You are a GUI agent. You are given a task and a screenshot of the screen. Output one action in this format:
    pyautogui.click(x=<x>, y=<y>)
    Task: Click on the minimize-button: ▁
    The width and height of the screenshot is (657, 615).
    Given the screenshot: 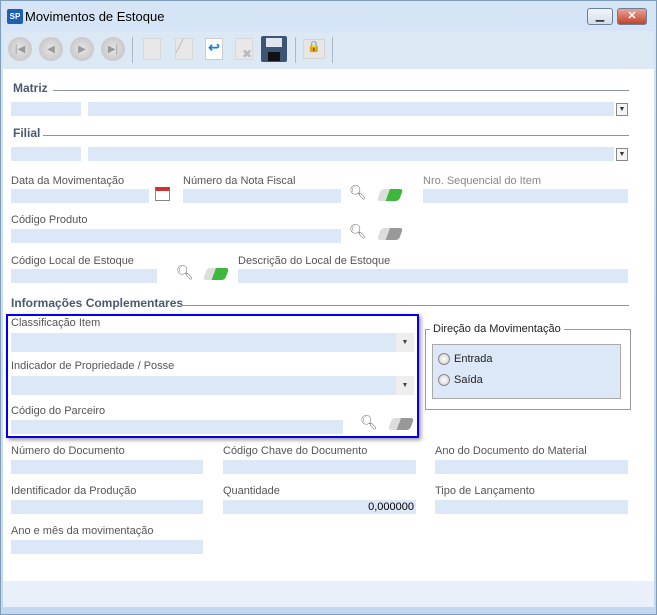 What is the action you would take?
    pyautogui.click(x=600, y=16)
    